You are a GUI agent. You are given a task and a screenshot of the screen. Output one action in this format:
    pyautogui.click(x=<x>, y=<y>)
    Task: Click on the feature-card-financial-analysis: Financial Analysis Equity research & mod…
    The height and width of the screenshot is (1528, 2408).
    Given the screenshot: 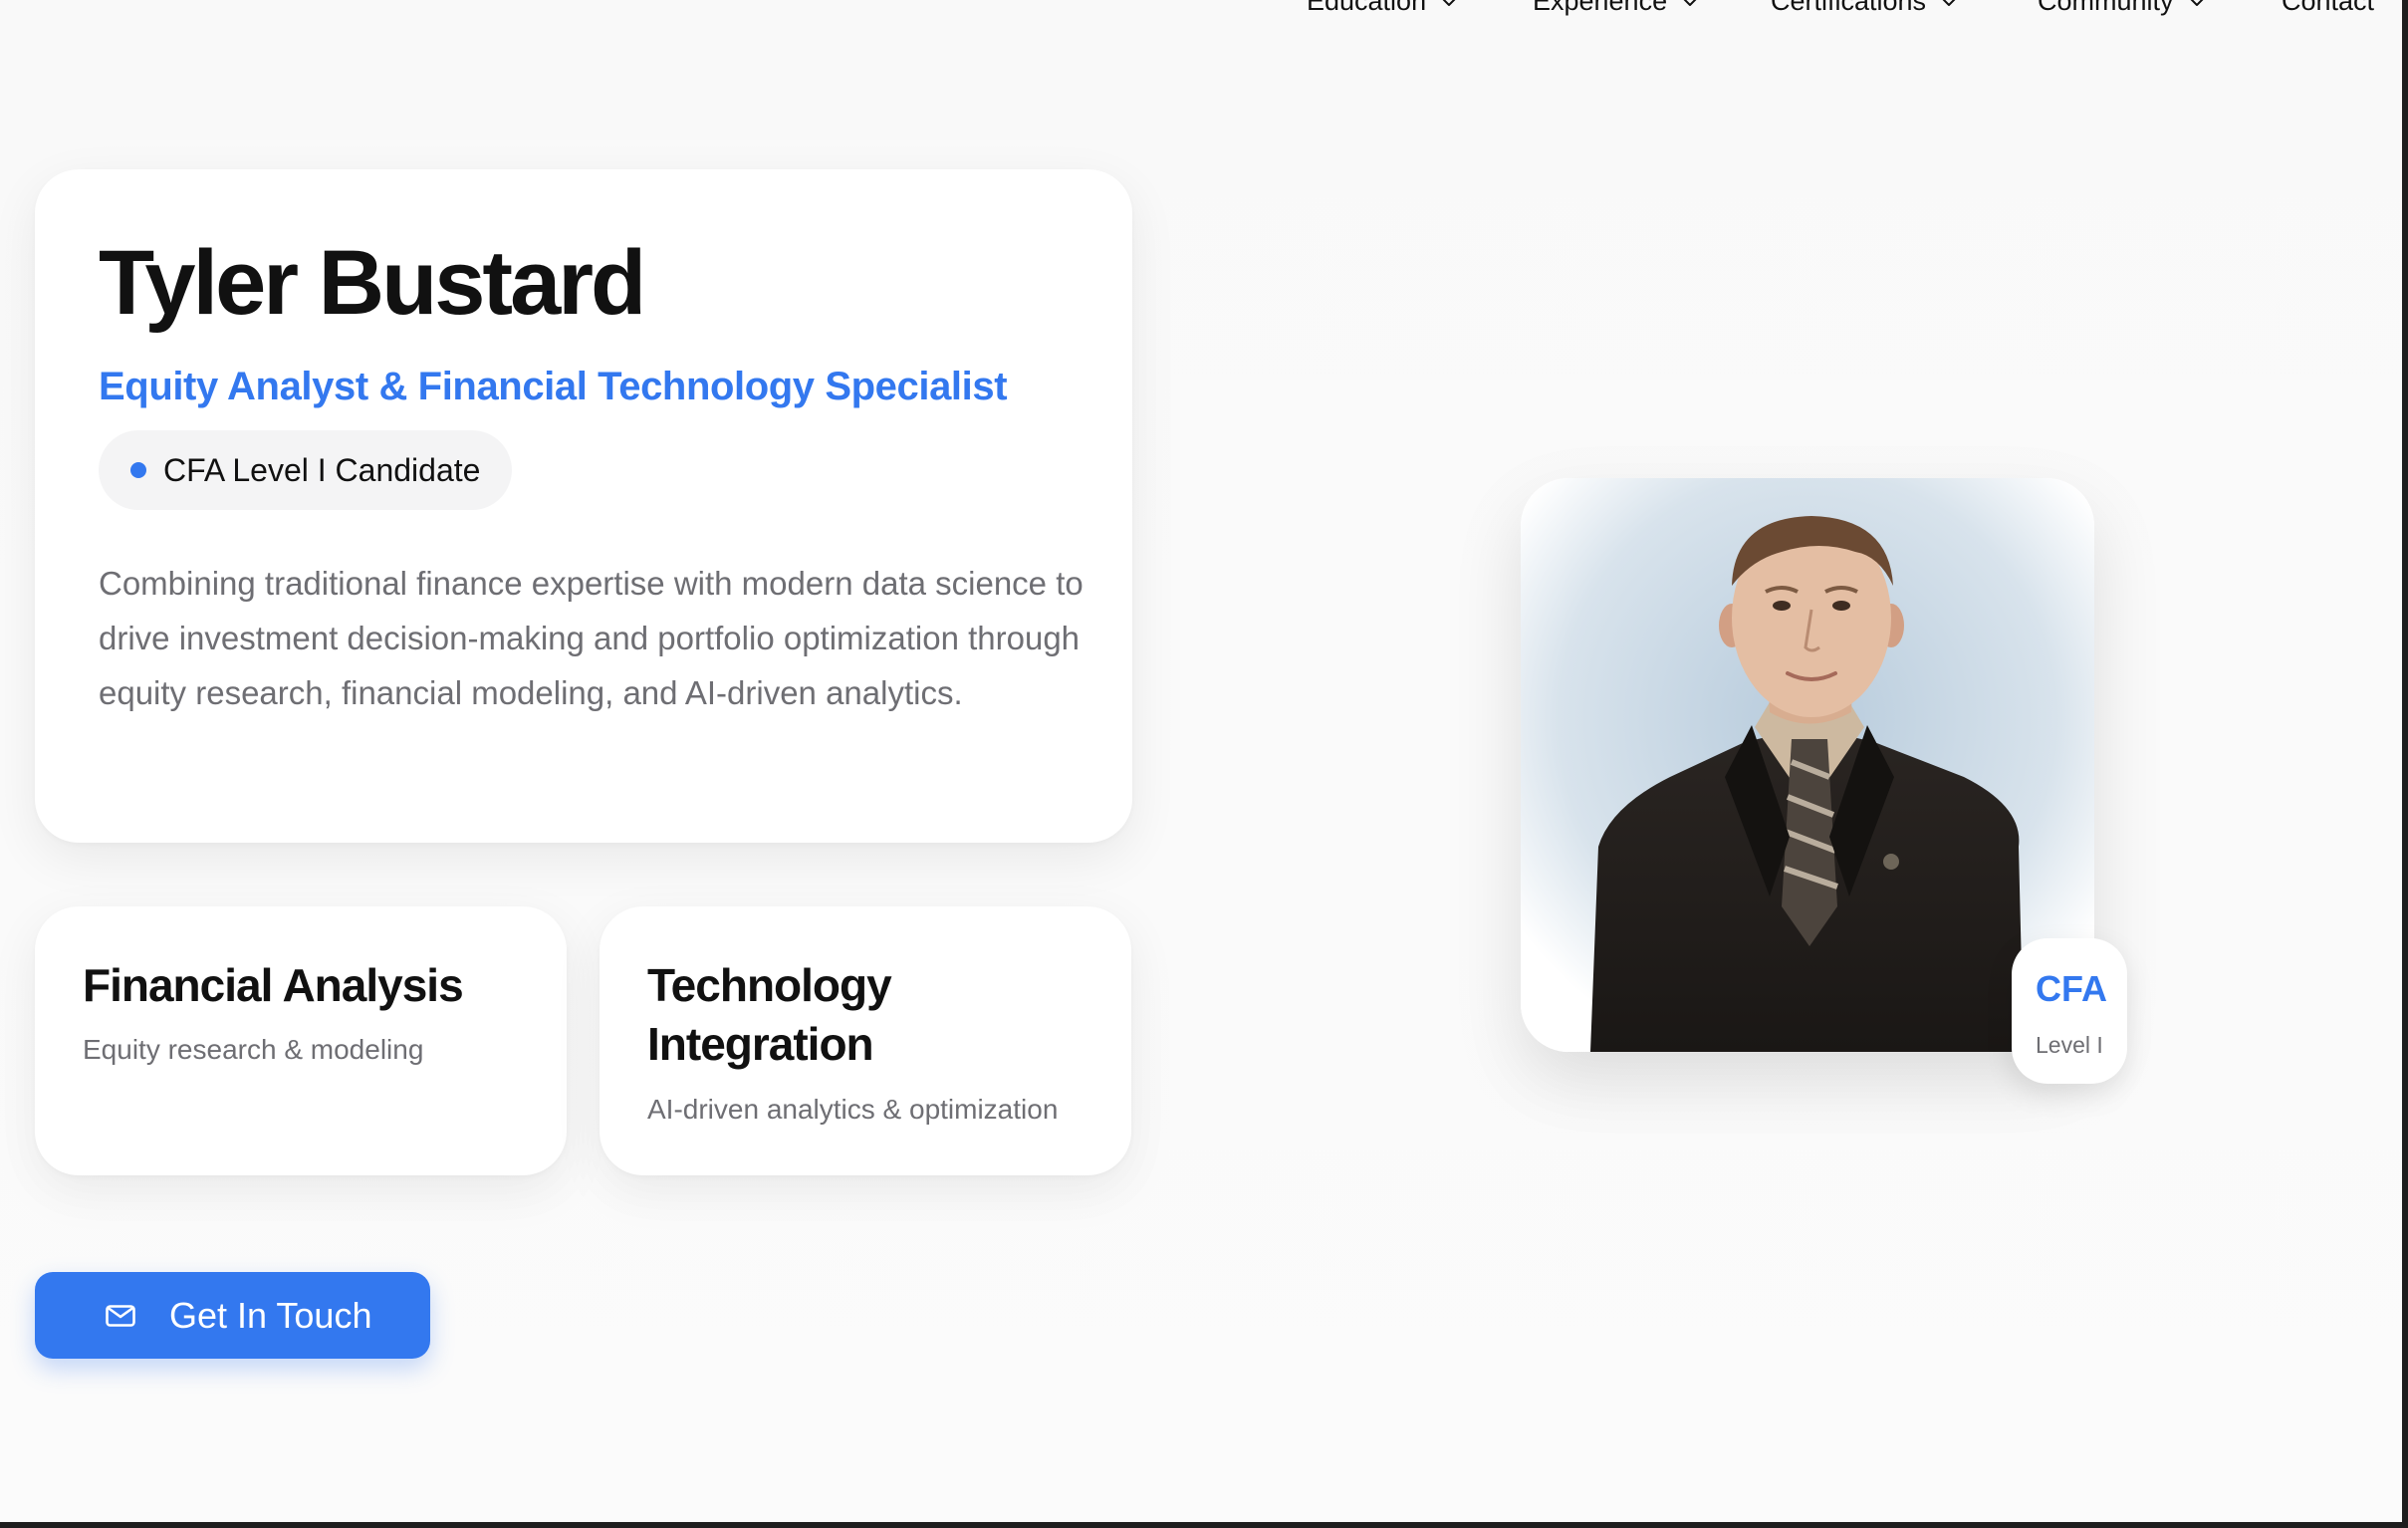 What is the action you would take?
    pyautogui.click(x=301, y=1040)
    